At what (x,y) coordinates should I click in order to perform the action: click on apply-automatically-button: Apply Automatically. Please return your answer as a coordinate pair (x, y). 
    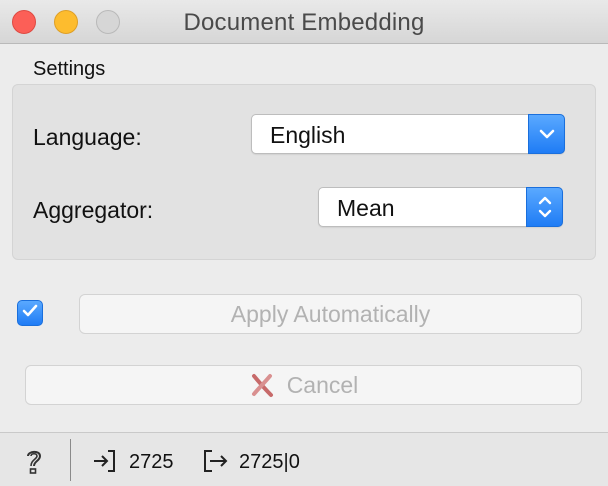
    Looking at the image, I should click on (330, 314).